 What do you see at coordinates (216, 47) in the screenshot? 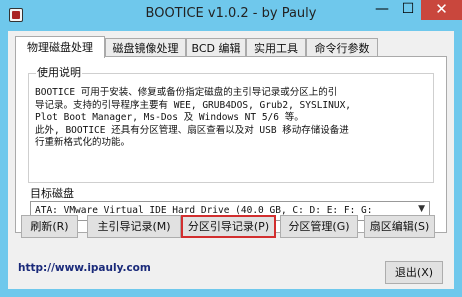
I see `tab-bcd-edit: BCD 编辑` at bounding box center [216, 47].